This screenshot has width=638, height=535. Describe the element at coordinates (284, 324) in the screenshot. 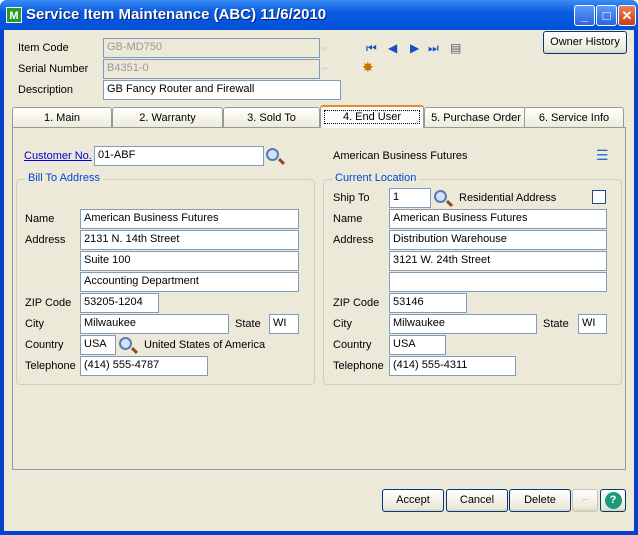

I see `bill-state-input: WI` at that location.